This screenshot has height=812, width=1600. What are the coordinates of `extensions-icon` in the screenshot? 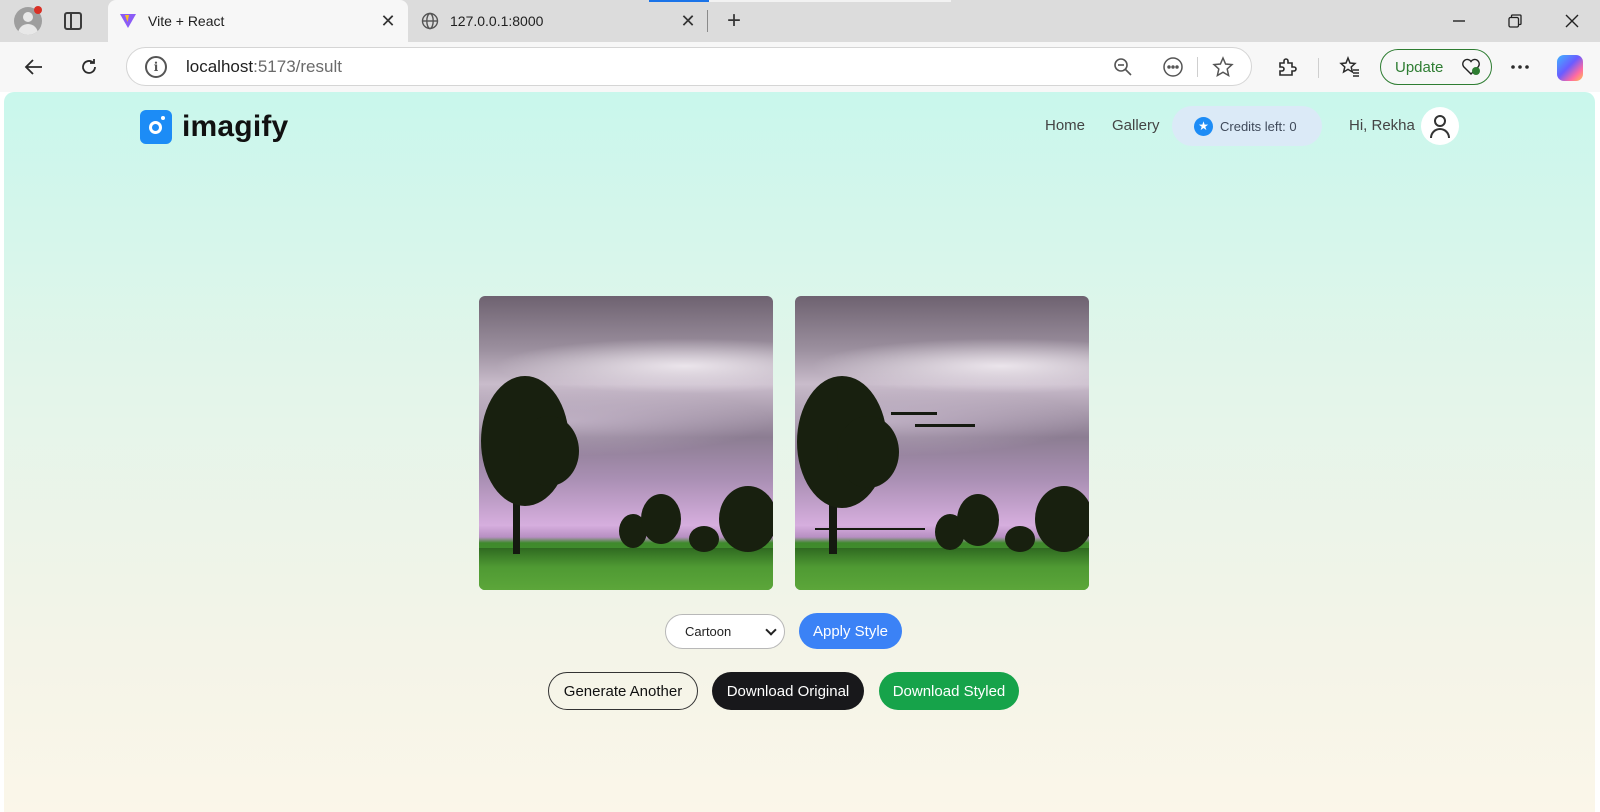 It's located at (1287, 67).